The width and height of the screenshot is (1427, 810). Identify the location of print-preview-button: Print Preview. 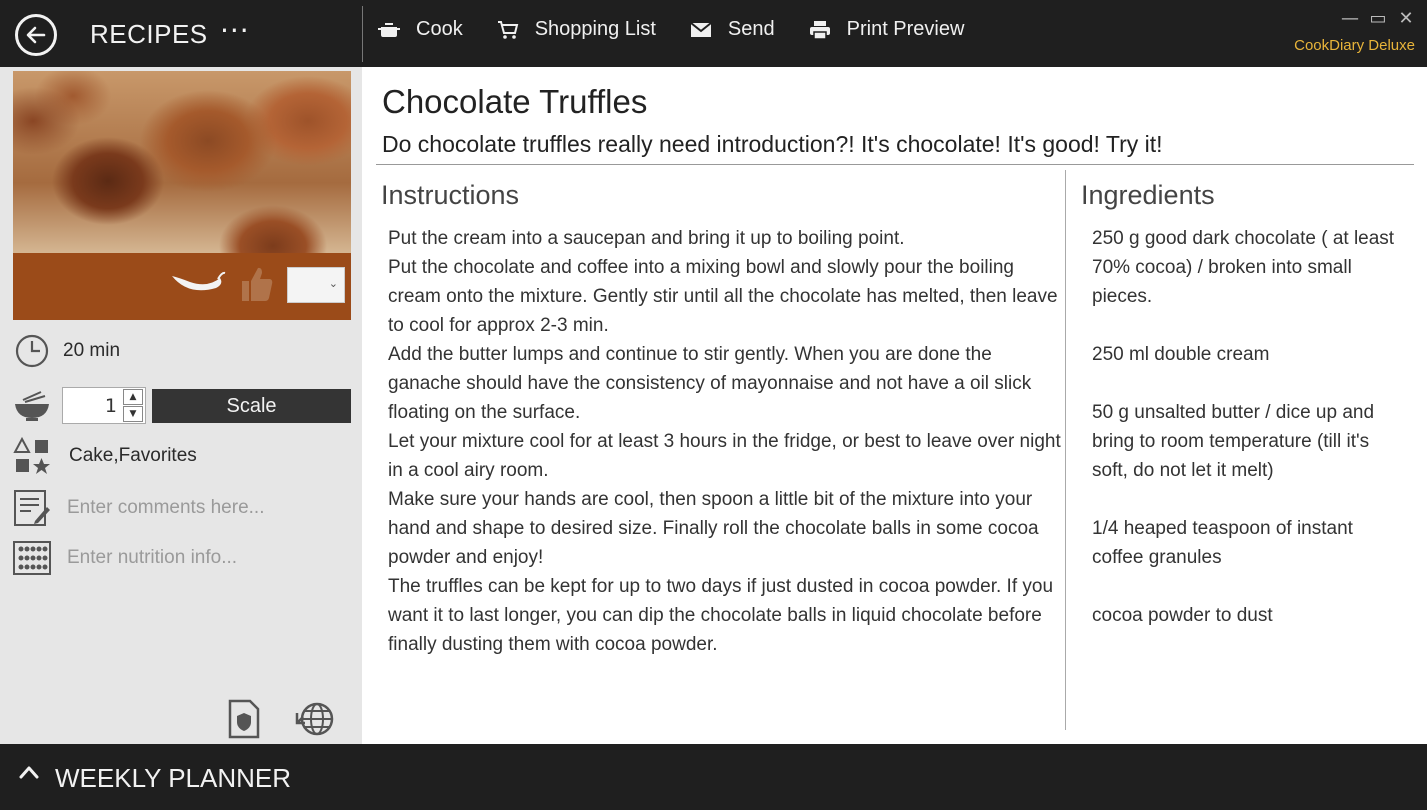
(887, 29).